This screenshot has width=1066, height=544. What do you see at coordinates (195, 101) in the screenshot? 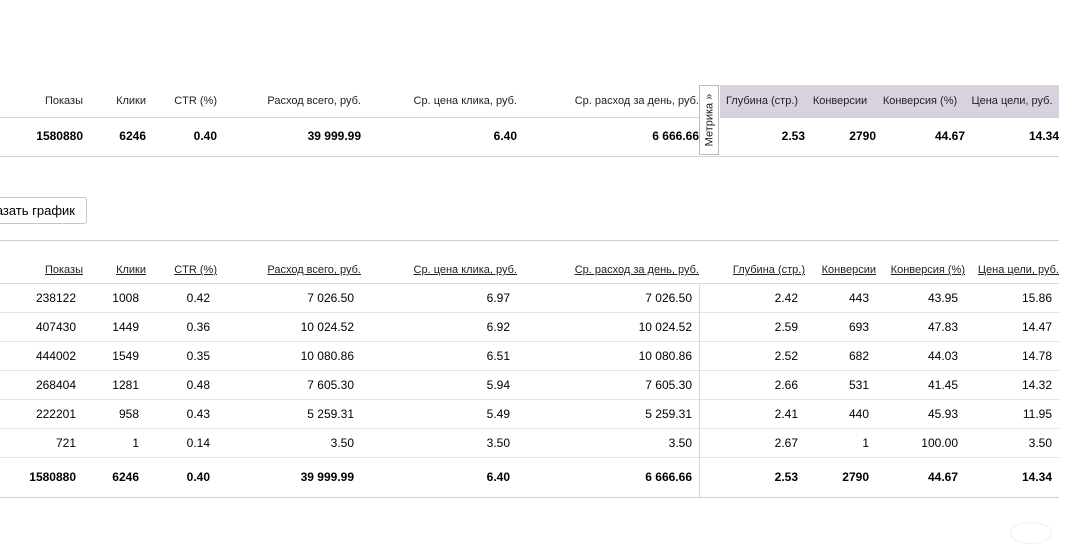
I see `summary-header-ctr: CTR (%)` at bounding box center [195, 101].